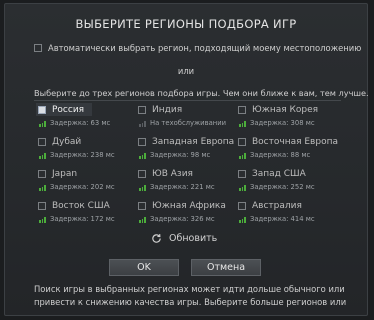 The width and height of the screenshot is (374, 320). What do you see at coordinates (88, 211) in the screenshot?
I see `region-option: Восток США Задержка: 172 мс` at bounding box center [88, 211].